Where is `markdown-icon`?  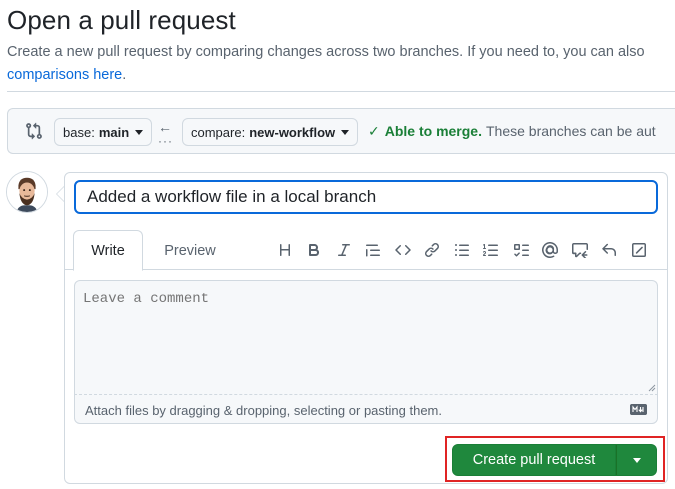 markdown-icon is located at coordinates (638, 409).